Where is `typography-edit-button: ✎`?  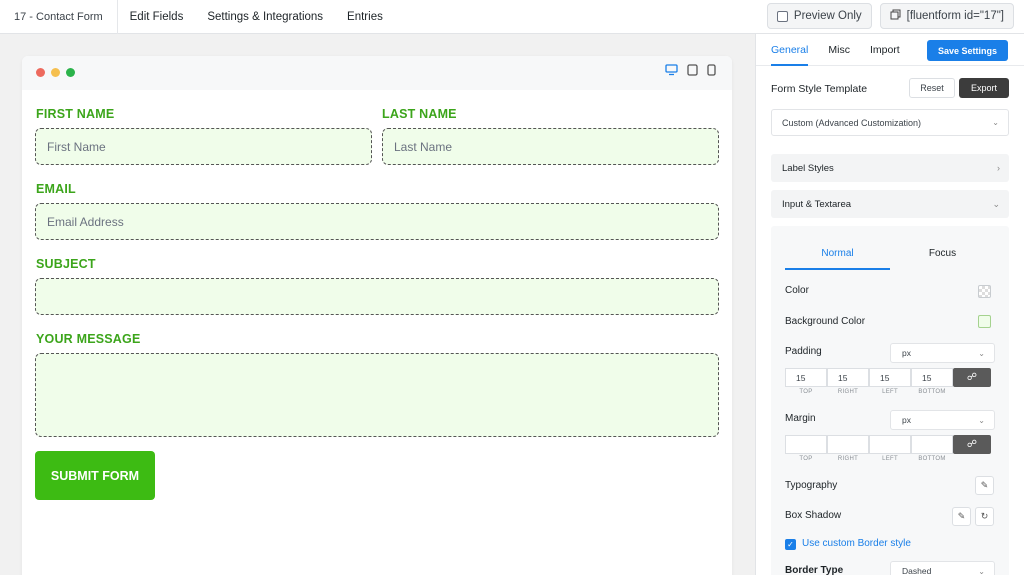 typography-edit-button: ✎ is located at coordinates (984, 485).